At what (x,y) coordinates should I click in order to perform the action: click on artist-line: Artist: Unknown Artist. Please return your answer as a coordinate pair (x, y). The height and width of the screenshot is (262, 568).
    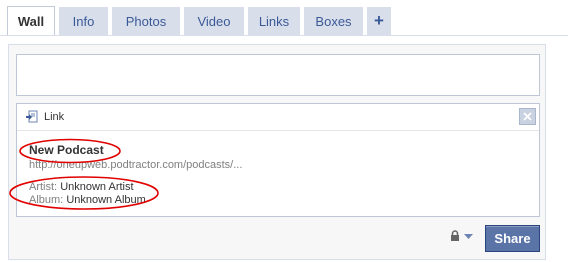
    Looking at the image, I should click on (81, 187).